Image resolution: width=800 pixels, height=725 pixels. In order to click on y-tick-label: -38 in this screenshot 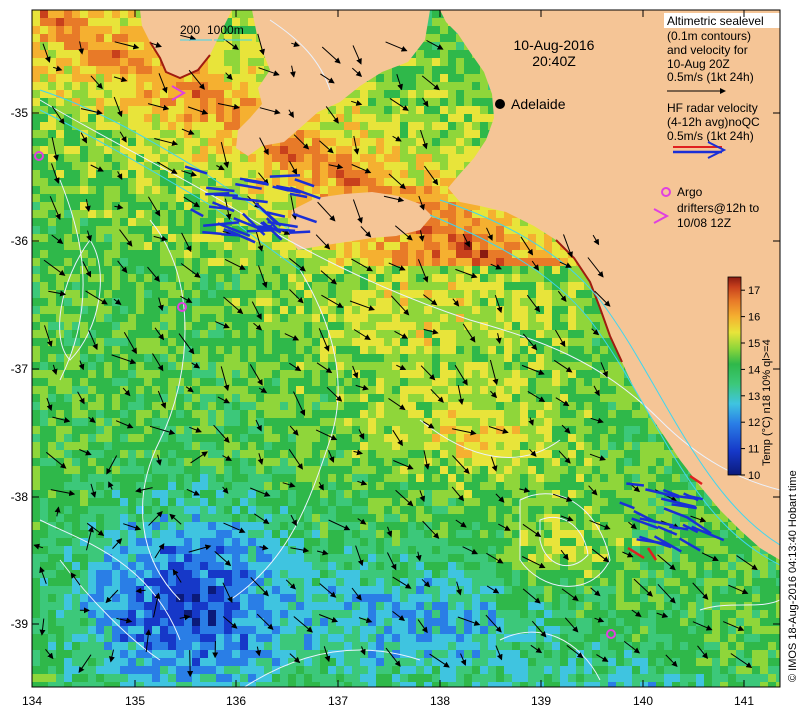, I will do `click(20, 497)`.